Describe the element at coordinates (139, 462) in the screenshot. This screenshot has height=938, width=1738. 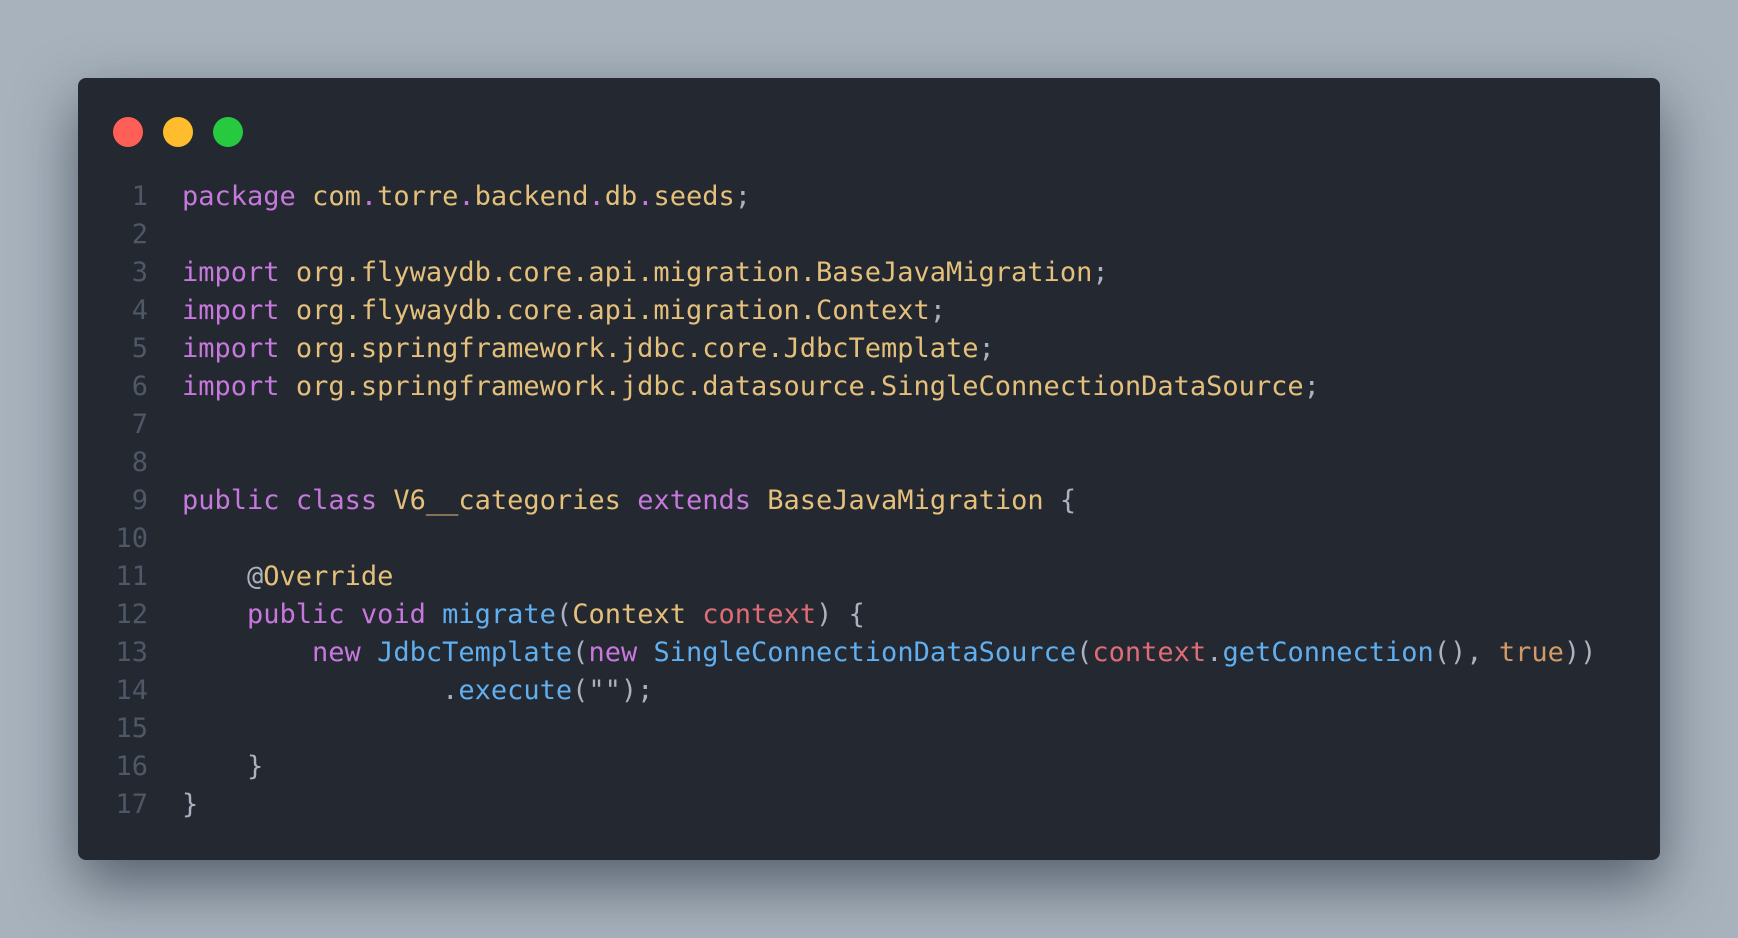
I see `line-number: 8` at that location.